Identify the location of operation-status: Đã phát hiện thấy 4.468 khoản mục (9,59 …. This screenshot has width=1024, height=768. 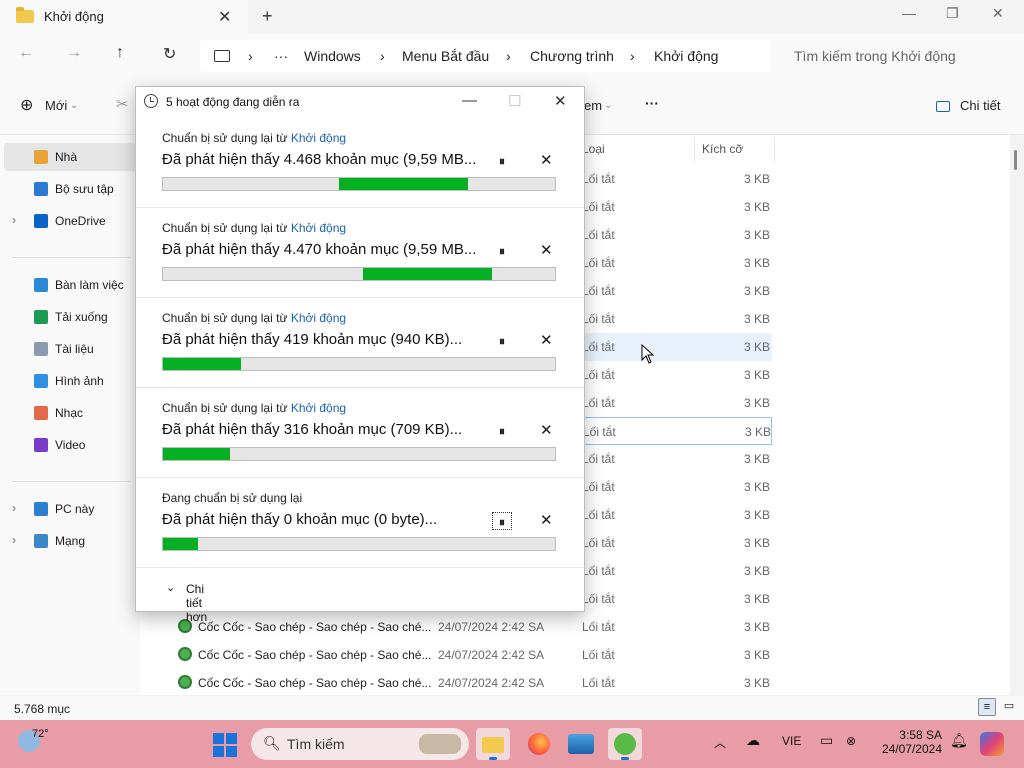
(319, 159).